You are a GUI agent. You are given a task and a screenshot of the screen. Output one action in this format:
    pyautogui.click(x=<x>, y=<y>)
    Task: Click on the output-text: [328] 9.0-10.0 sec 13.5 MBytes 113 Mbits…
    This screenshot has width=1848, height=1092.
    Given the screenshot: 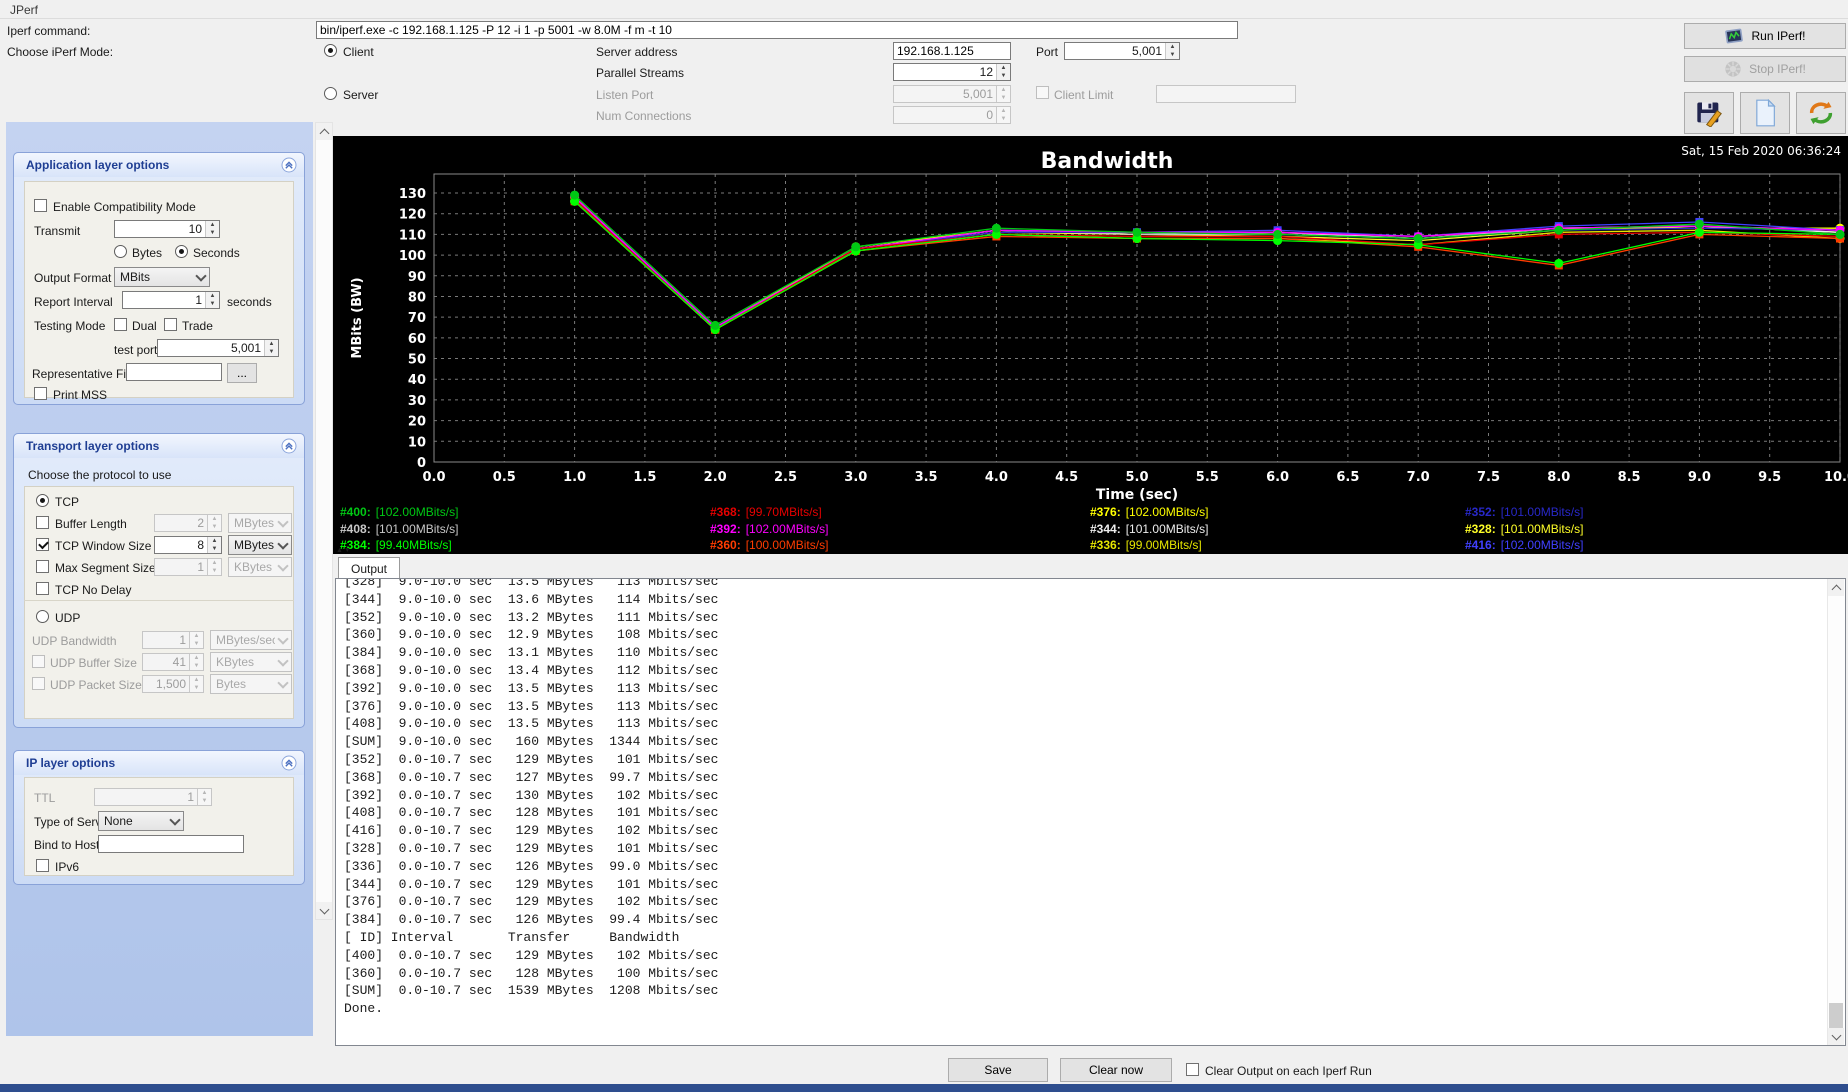 What is the action you would take?
    pyautogui.click(x=531, y=797)
    